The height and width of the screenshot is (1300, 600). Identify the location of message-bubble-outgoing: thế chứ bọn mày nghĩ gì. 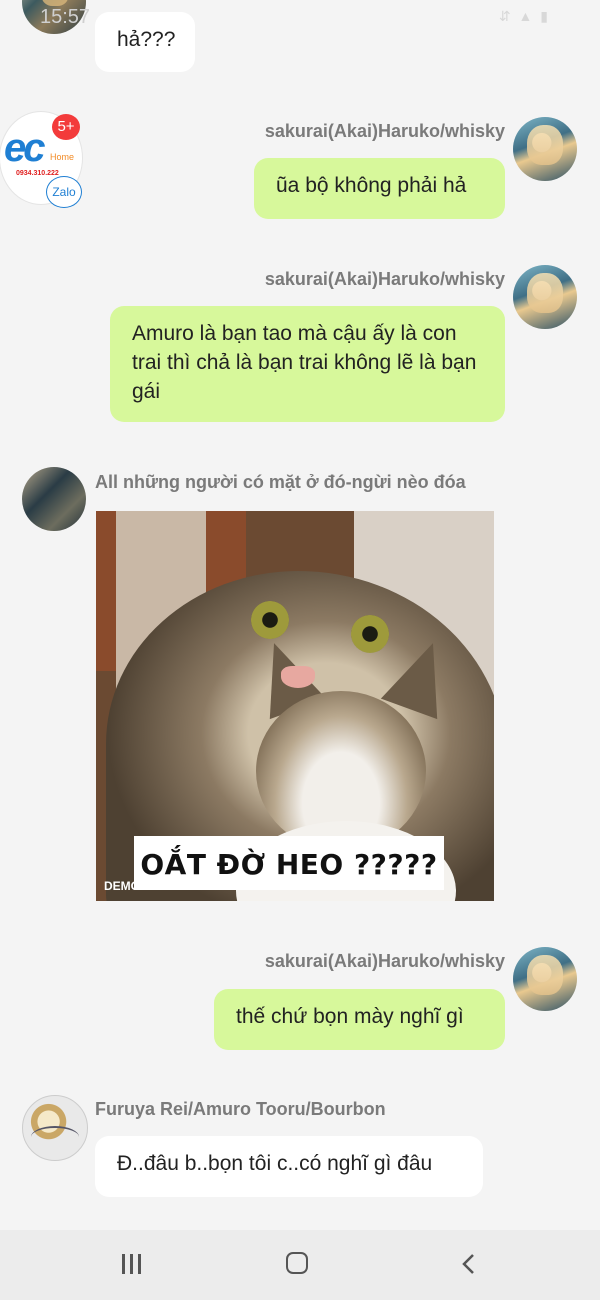
(359, 1019).